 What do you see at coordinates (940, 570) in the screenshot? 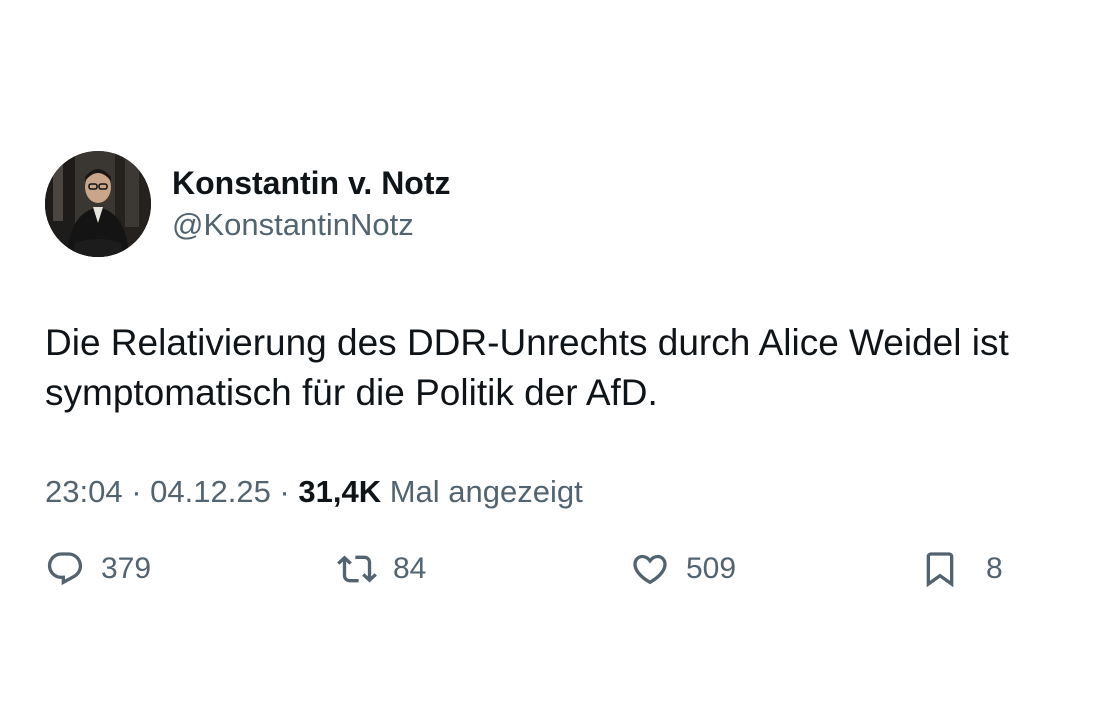
I see `bookmark-icon` at bounding box center [940, 570].